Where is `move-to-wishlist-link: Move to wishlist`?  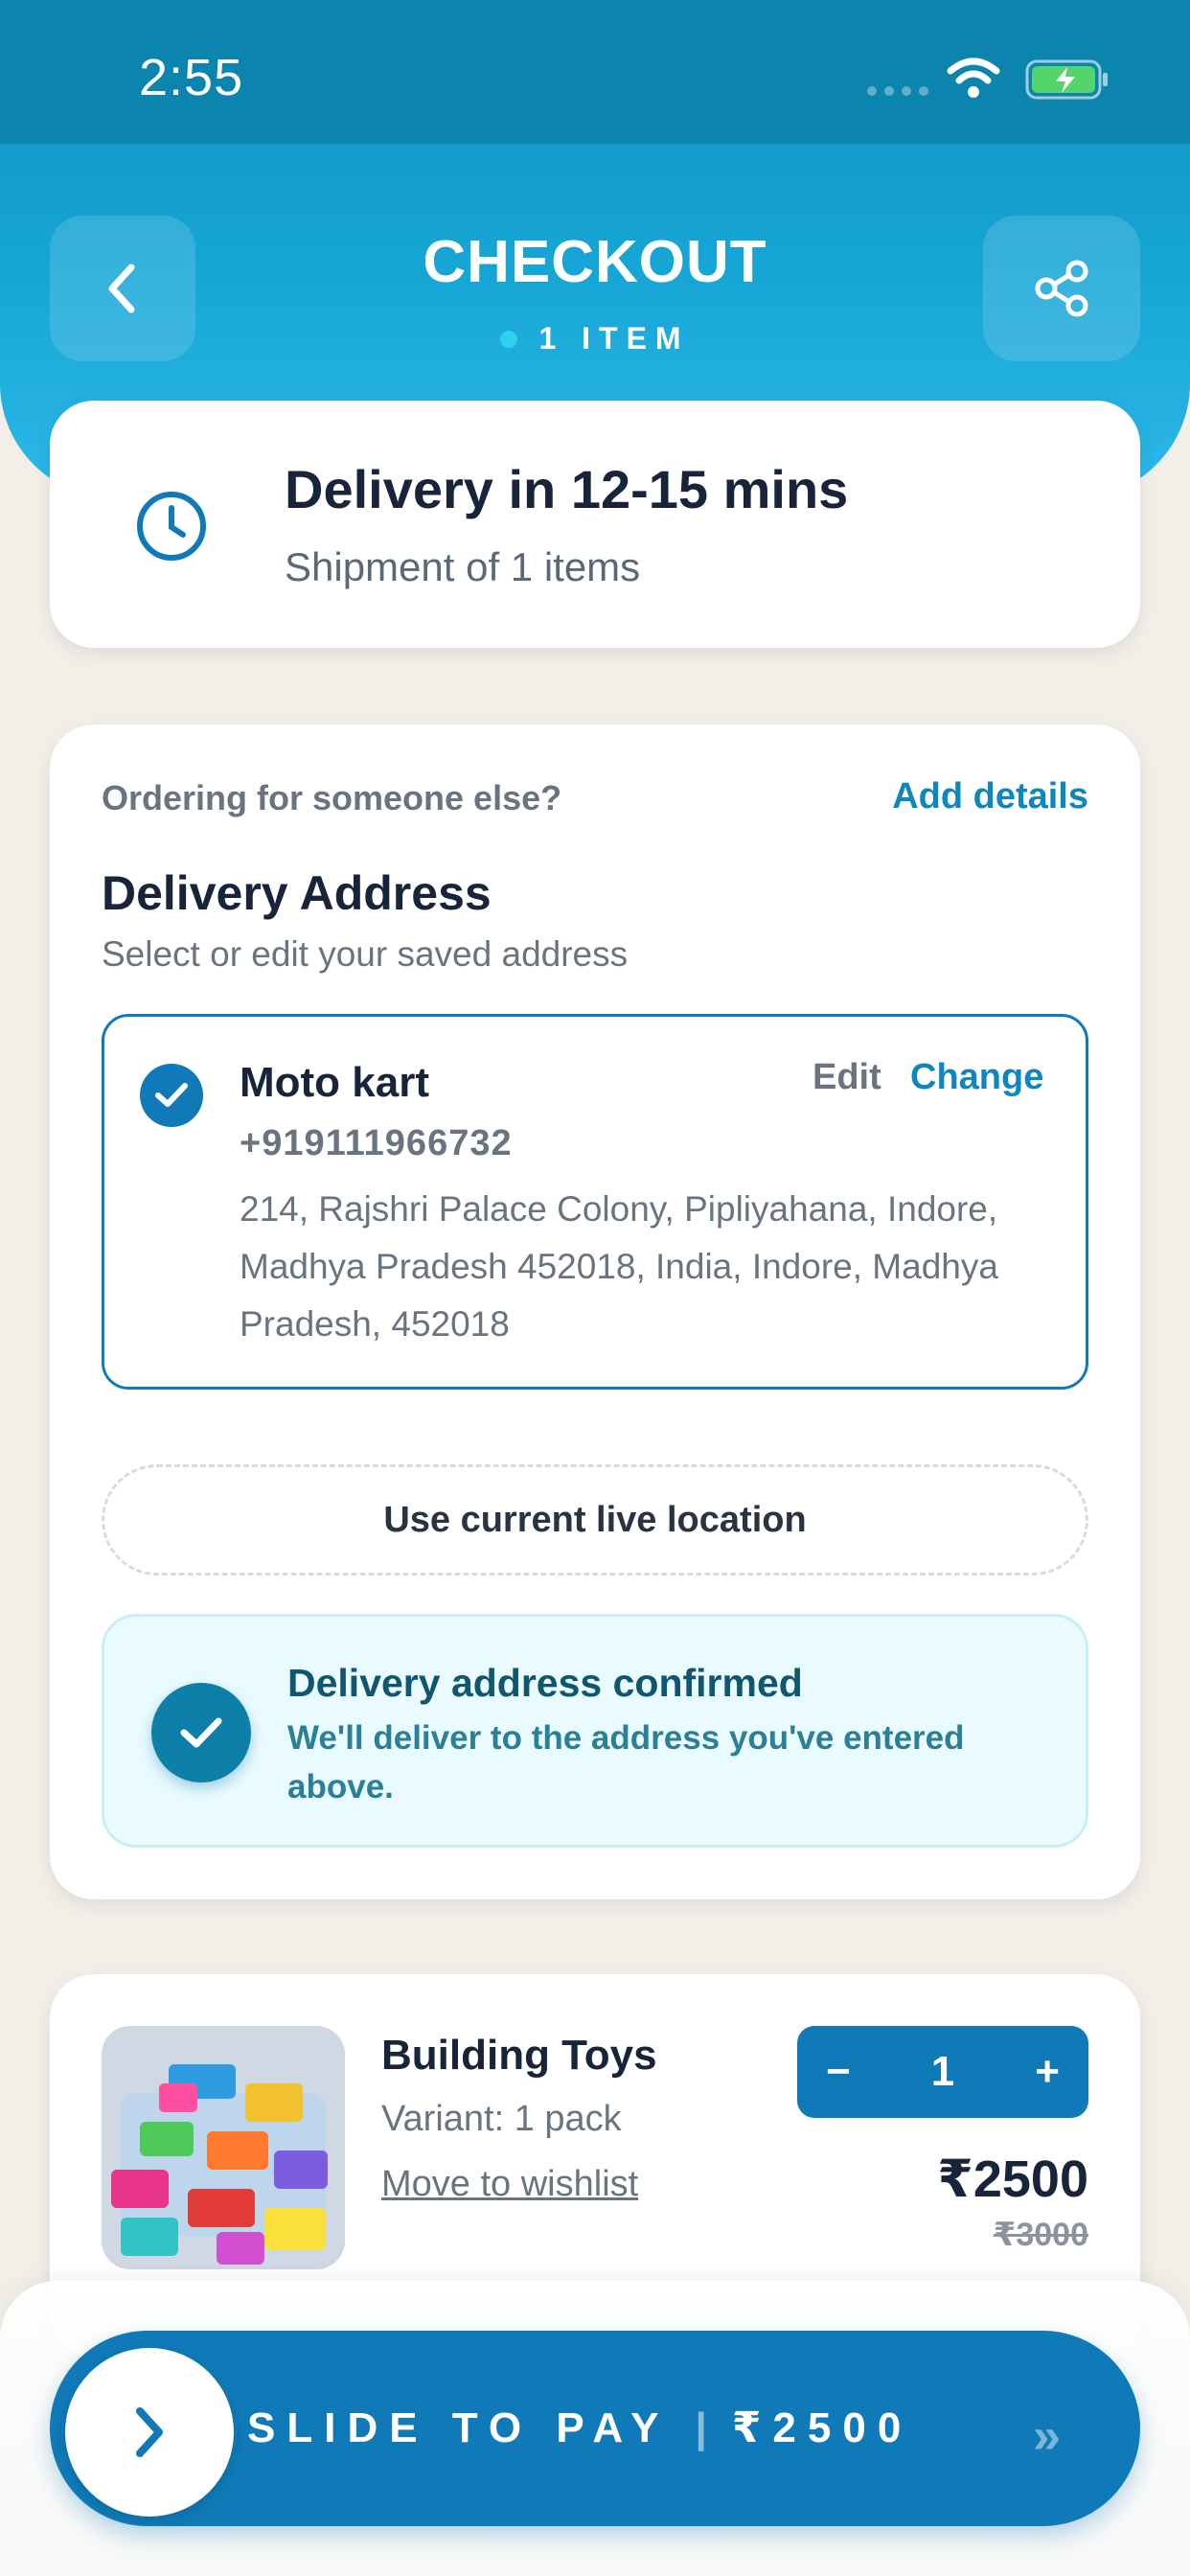 move-to-wishlist-link: Move to wishlist is located at coordinates (510, 2184).